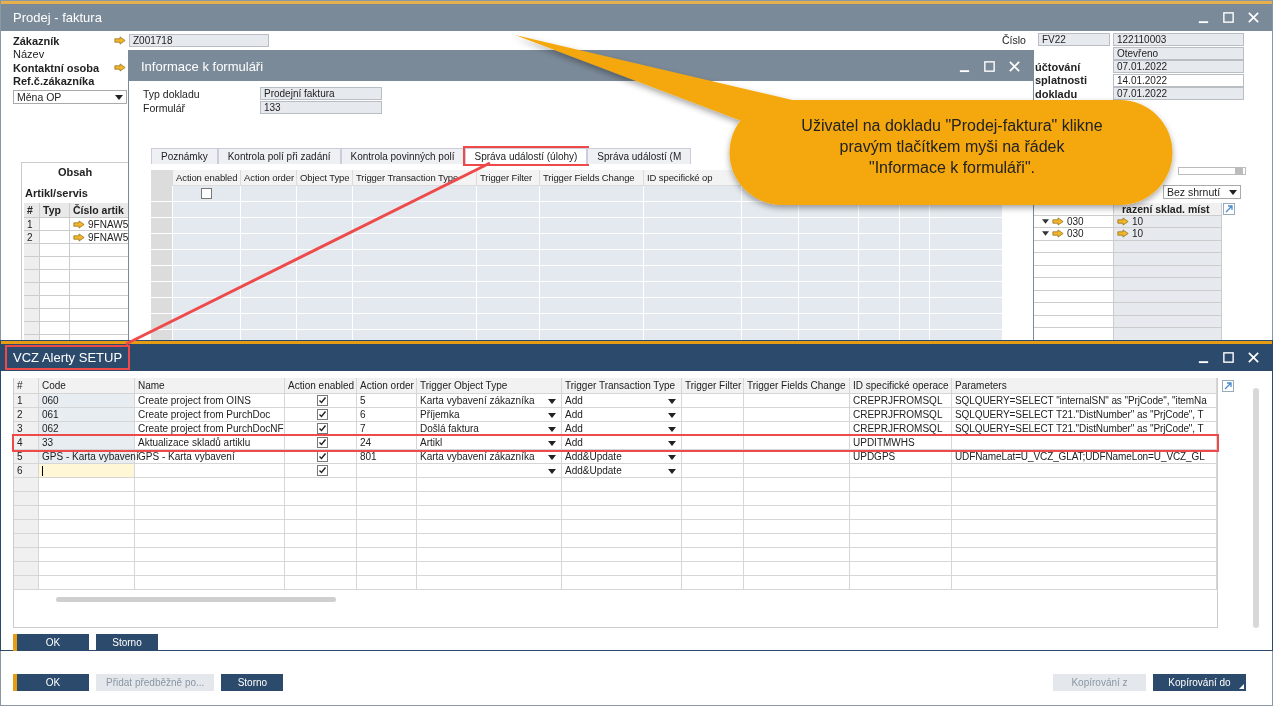 The height and width of the screenshot is (706, 1273). I want to click on table-cell: 7, so click(387, 429).